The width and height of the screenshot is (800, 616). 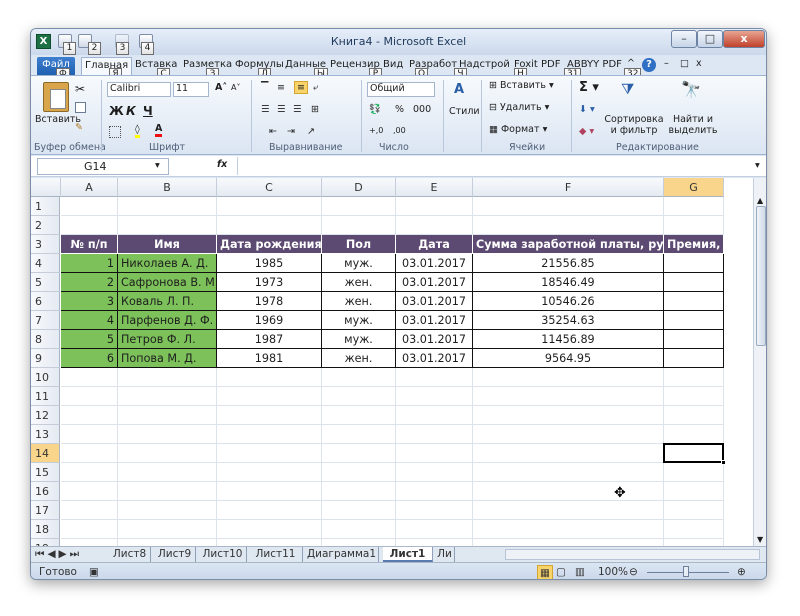 What do you see at coordinates (568, 320) in the screenshot?
I see `table-cell: 35254.63` at bounding box center [568, 320].